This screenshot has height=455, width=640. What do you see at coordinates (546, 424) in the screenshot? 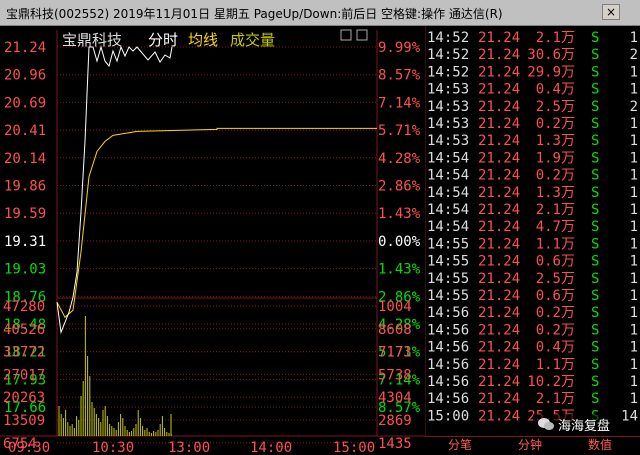
I see `wechat-icon` at bounding box center [546, 424].